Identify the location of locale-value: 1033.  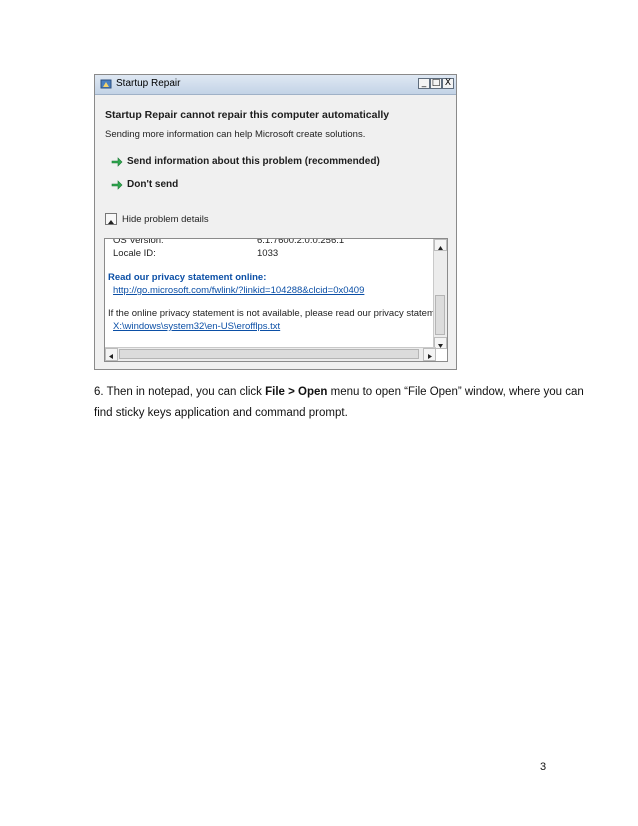
(268, 253).